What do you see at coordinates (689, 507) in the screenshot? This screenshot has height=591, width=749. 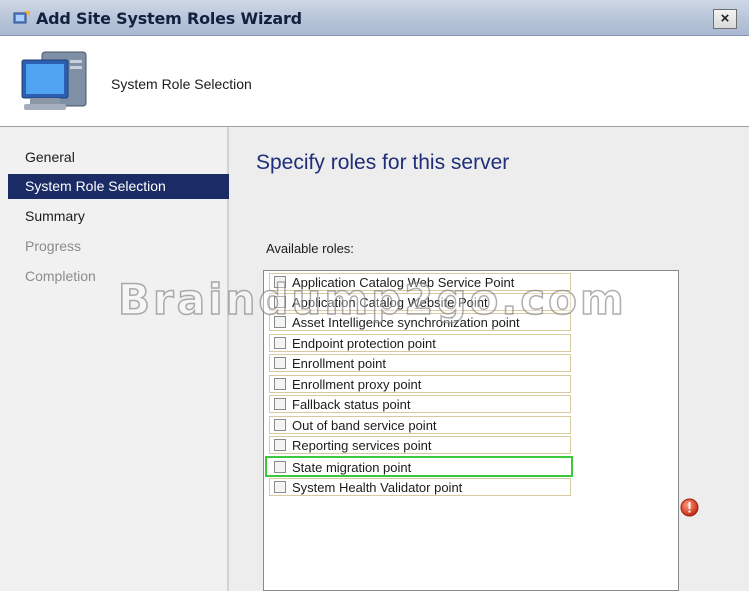 I see `warning-icon` at bounding box center [689, 507].